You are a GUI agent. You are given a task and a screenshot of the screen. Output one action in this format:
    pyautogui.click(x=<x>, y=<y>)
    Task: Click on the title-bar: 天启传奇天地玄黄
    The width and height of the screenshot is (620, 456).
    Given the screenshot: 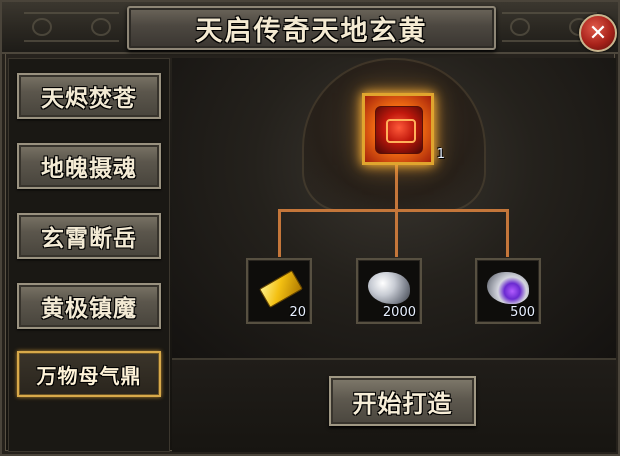 What is the action you would take?
    pyautogui.click(x=310, y=28)
    